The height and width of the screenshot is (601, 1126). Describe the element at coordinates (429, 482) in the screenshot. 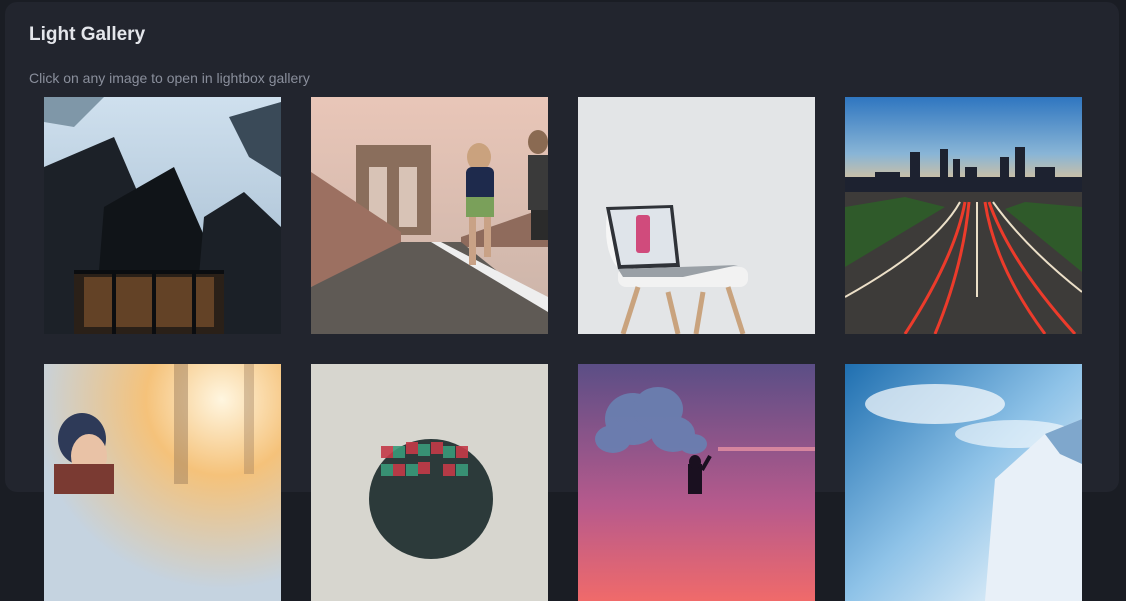

I see `gallery-image-hot-air-balloon` at that location.